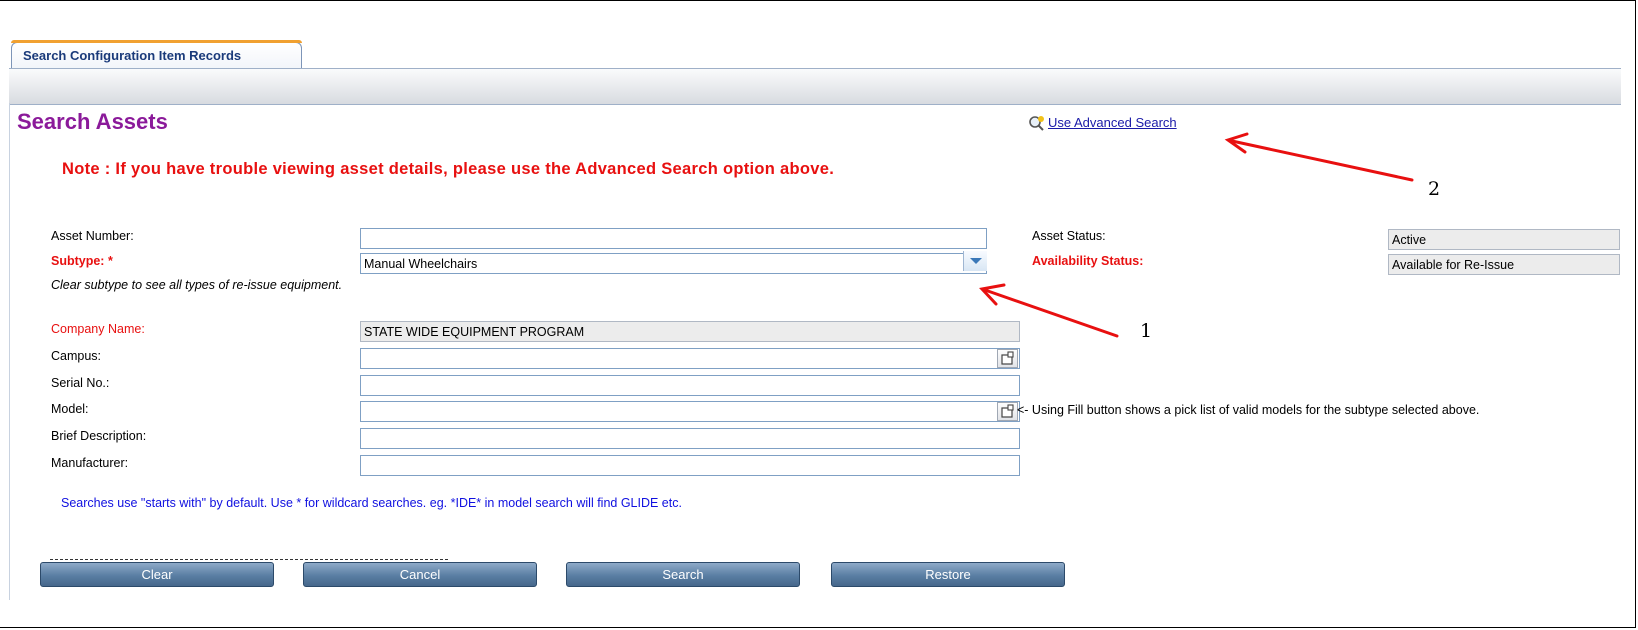  What do you see at coordinates (1146, 331) in the screenshot?
I see `annotation-label-1: 1` at bounding box center [1146, 331].